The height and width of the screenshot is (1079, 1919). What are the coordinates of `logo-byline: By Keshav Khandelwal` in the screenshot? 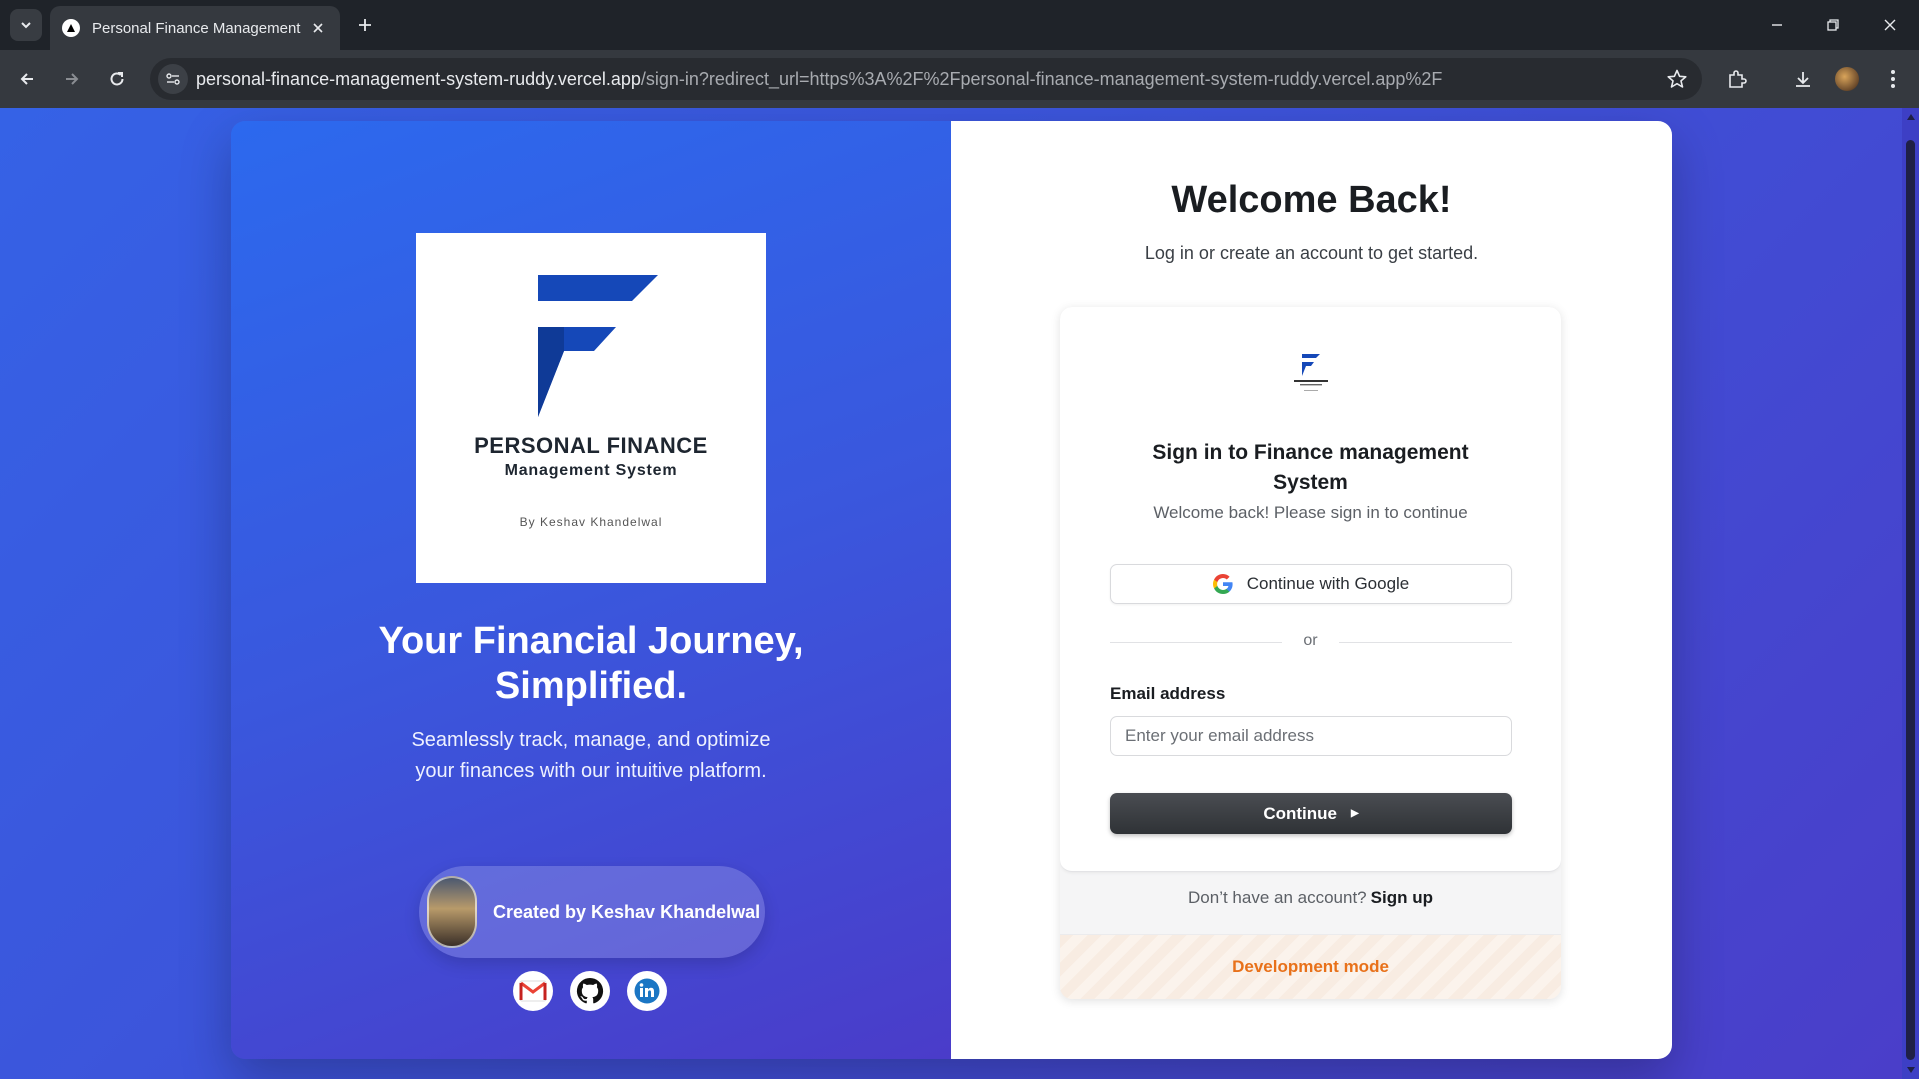 It's located at (591, 522).